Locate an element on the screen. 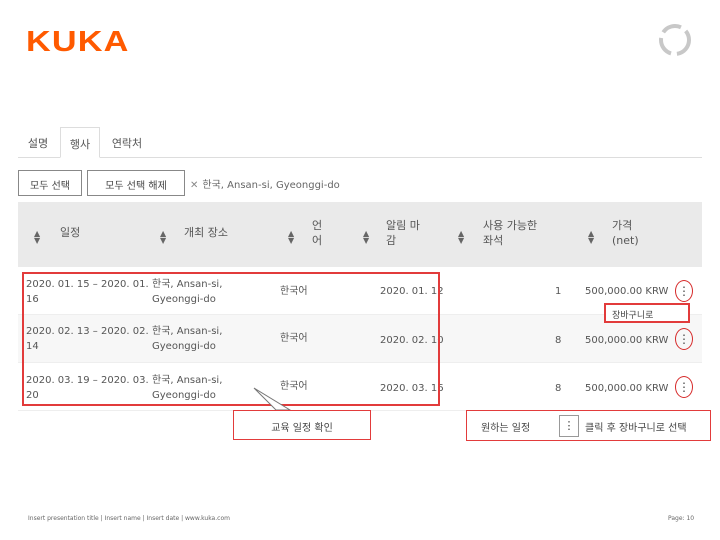  tab-events: 행사 is located at coordinates (80, 142).